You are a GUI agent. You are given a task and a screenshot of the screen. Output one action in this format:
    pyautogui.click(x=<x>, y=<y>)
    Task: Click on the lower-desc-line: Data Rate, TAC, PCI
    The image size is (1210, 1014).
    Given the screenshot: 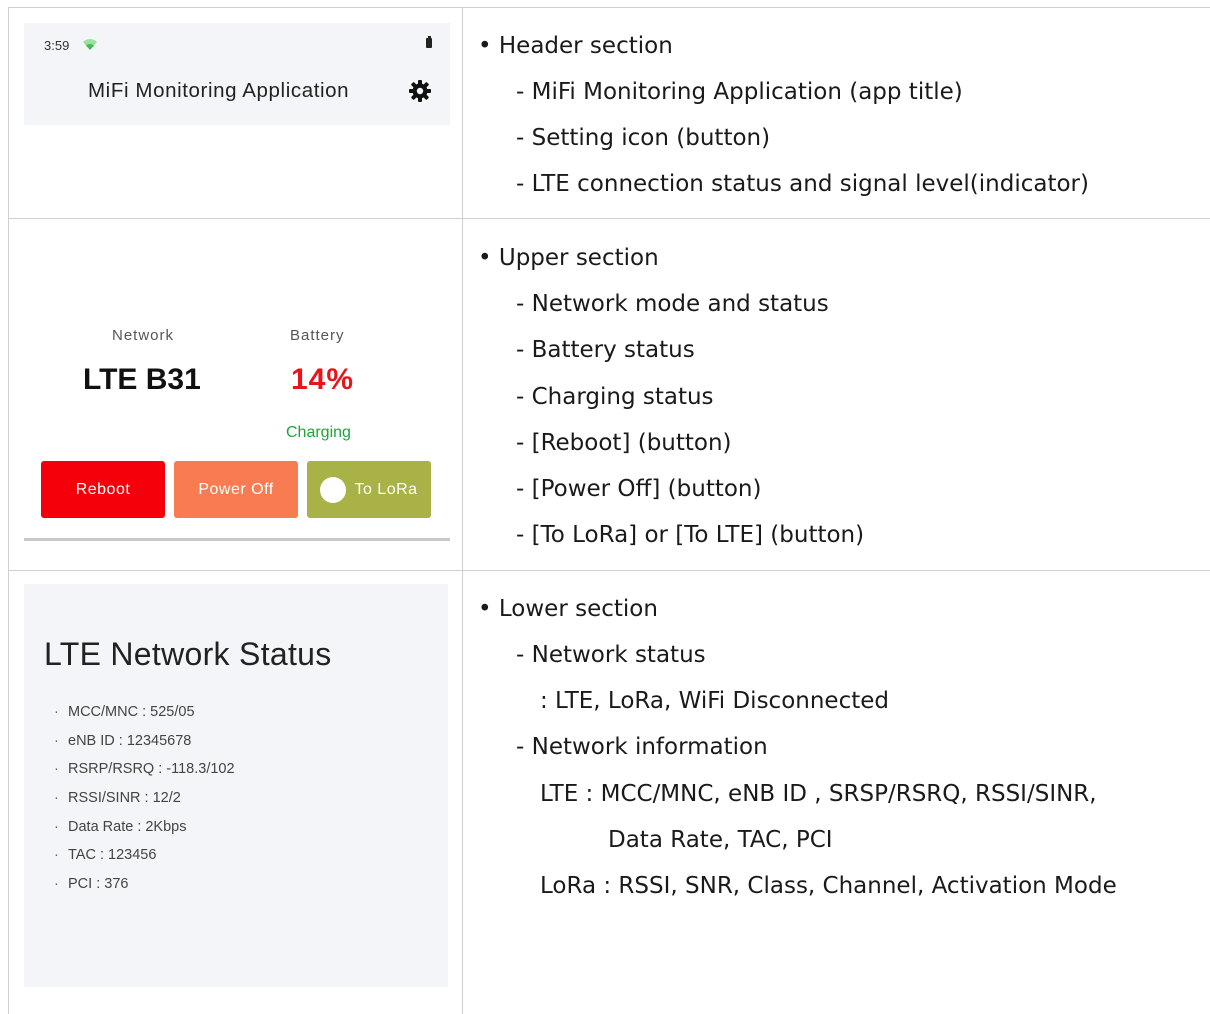 What is the action you would take?
    pyautogui.click(x=720, y=840)
    